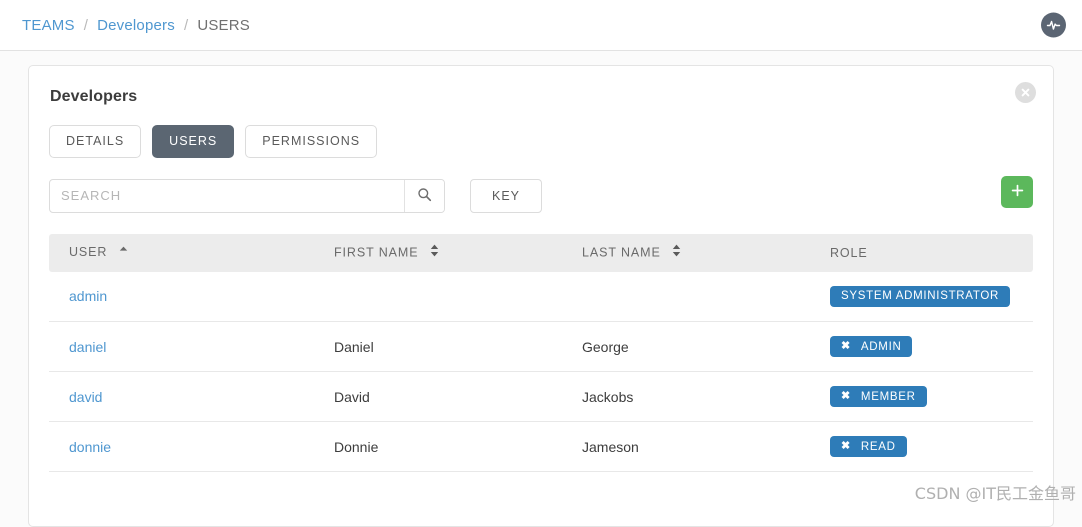  I want to click on breadcrumb-item-developers: Developers, so click(136, 25).